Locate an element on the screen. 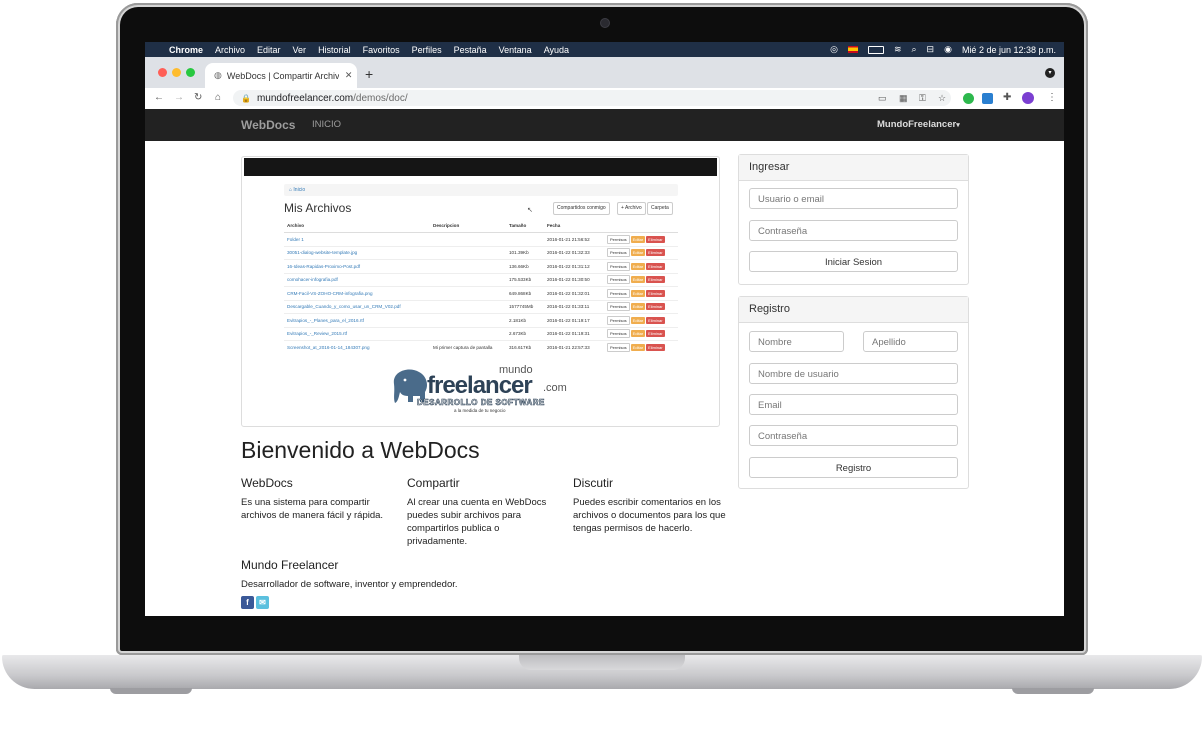 The width and height of the screenshot is (1204, 730). profile-avatar is located at coordinates (1028, 98).